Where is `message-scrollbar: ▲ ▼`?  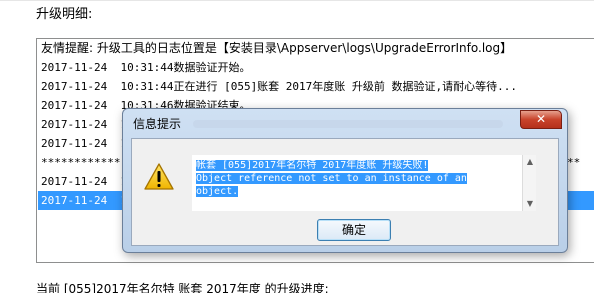
message-scrollbar: ▲ ▼ is located at coordinates (529, 183).